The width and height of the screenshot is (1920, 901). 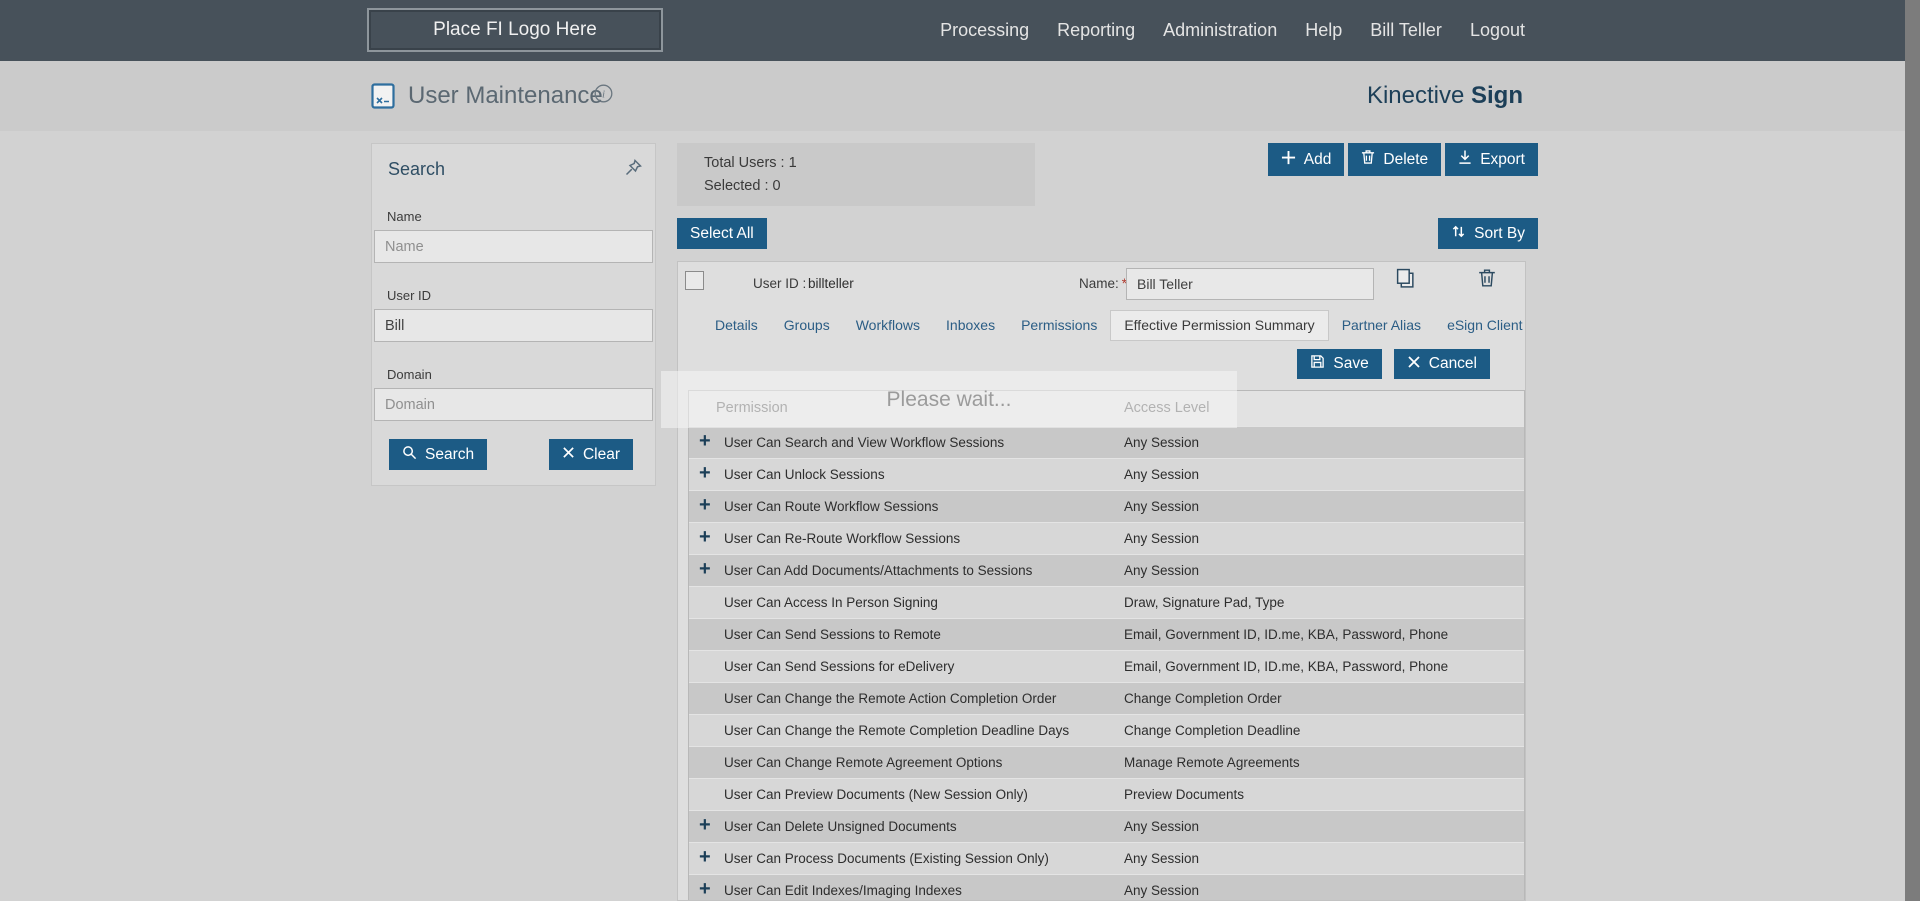 What do you see at coordinates (1405, 280) in the screenshot?
I see `copy-user-button` at bounding box center [1405, 280].